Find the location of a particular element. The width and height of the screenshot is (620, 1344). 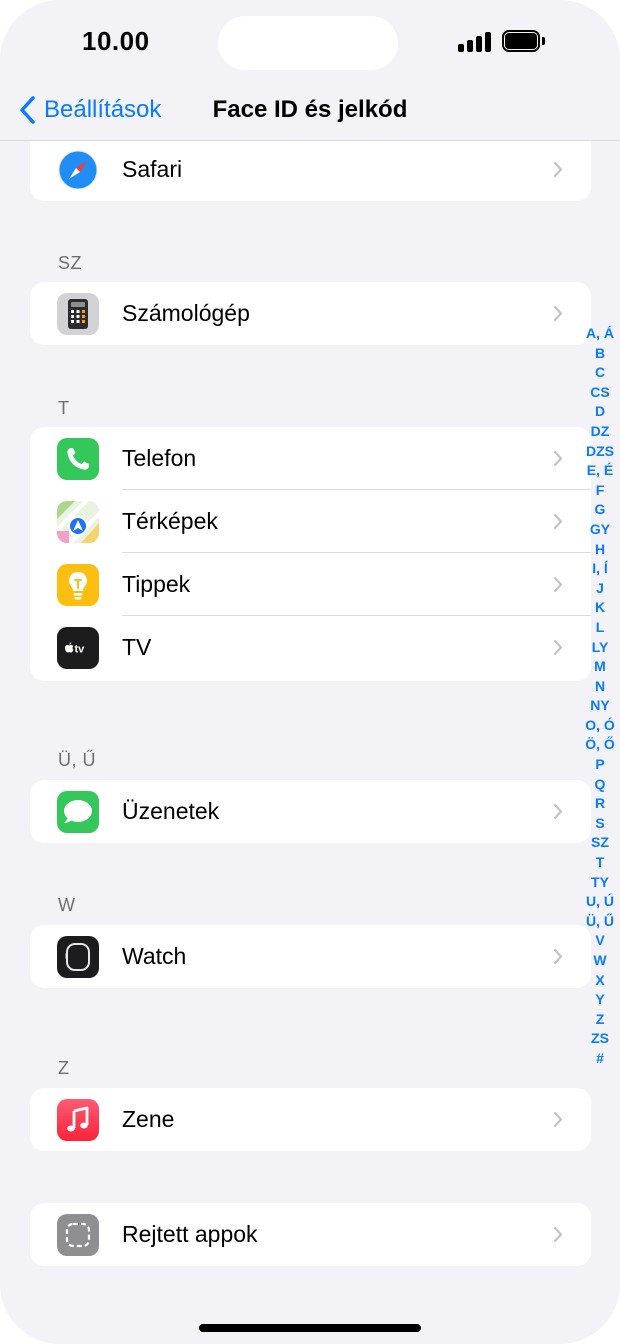

list-item-label: Térképek is located at coordinates (170, 521).